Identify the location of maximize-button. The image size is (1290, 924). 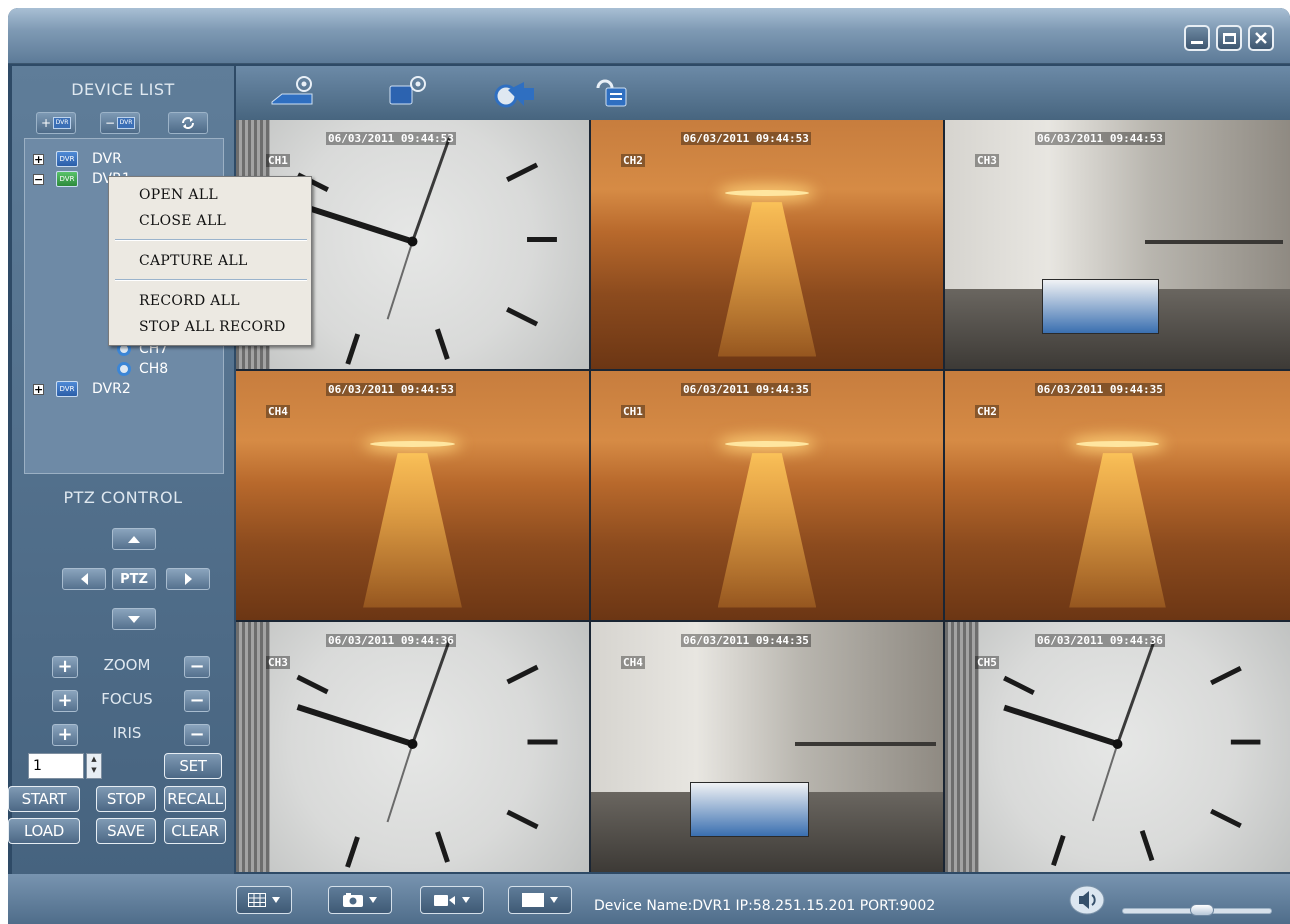
(1229, 38).